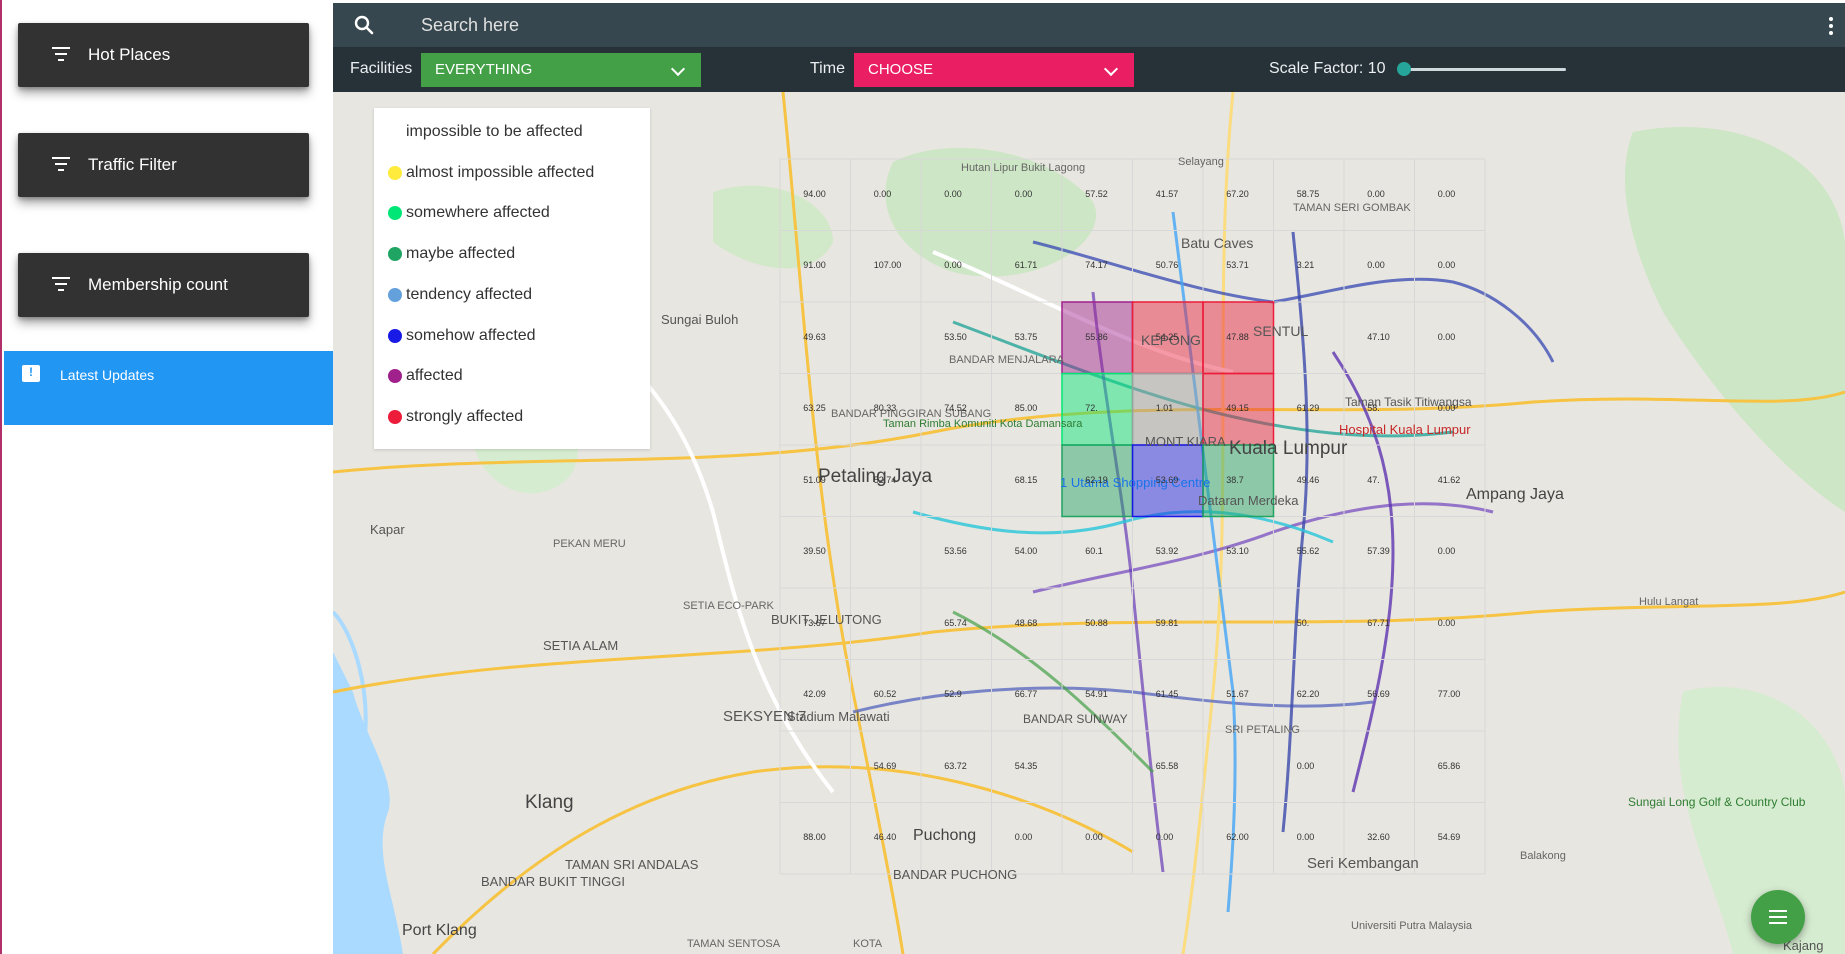 This screenshot has width=1845, height=954. I want to click on place-label: BANDAR MENJALARA, so click(1006, 360).